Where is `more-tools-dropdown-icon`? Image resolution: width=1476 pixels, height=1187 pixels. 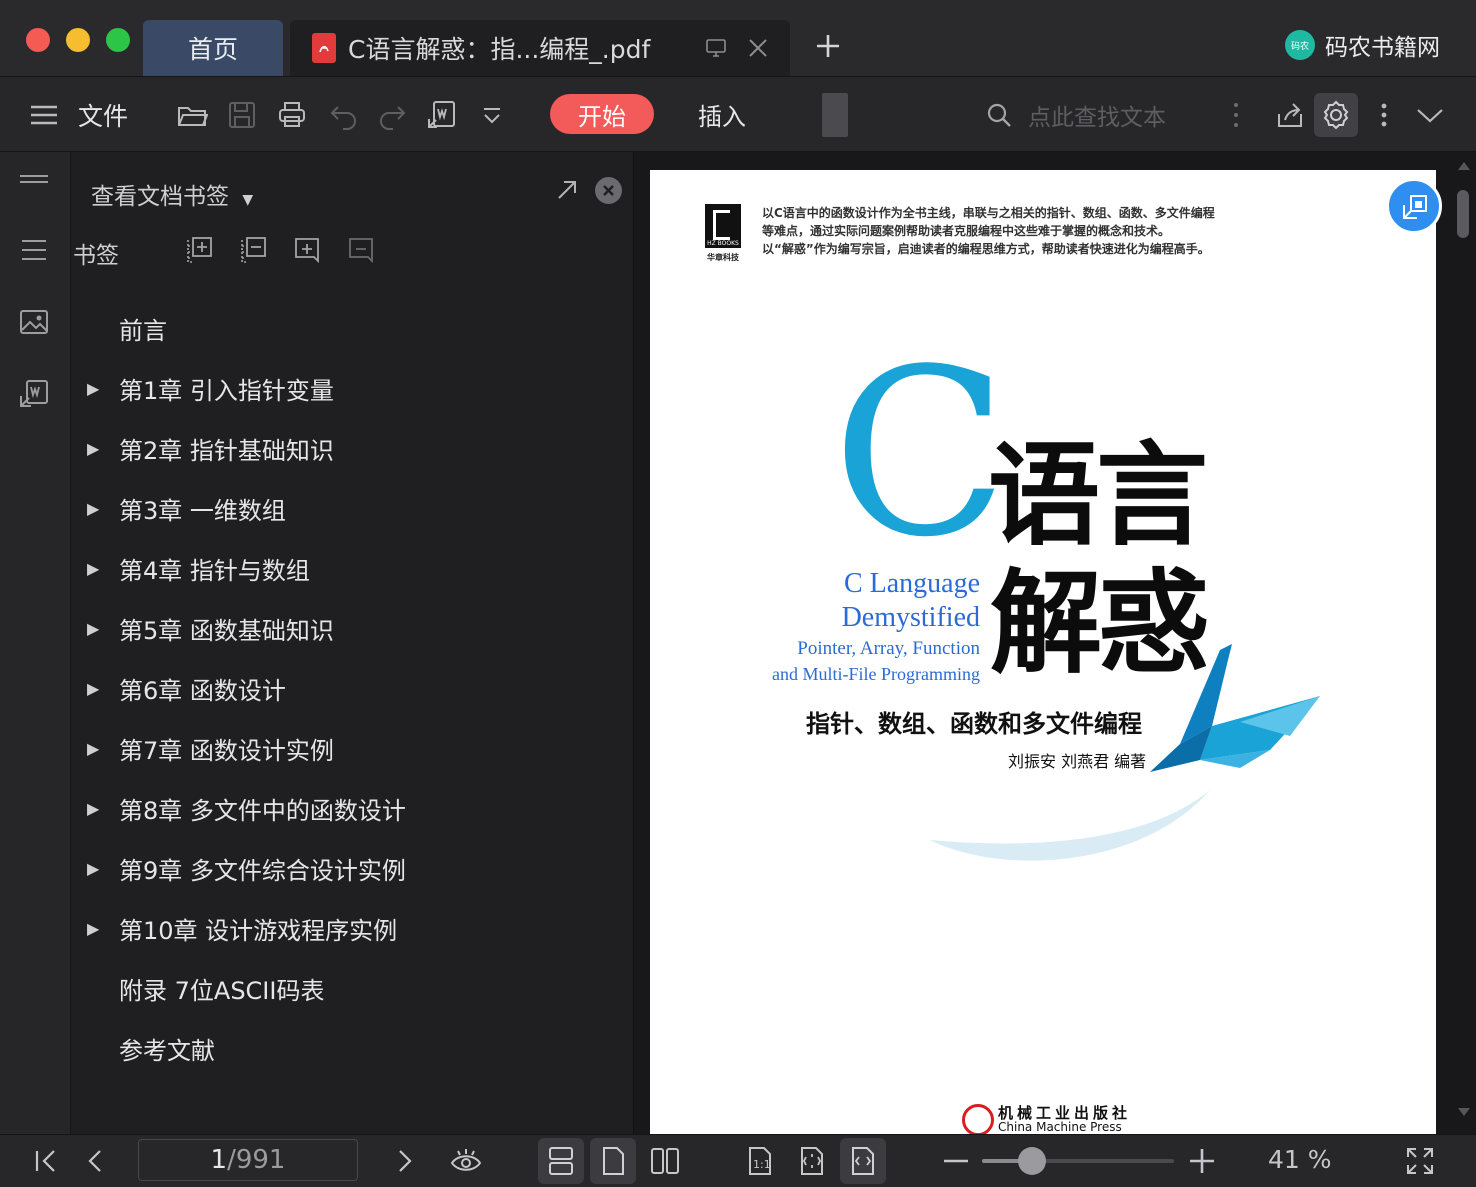 more-tools-dropdown-icon is located at coordinates (492, 115).